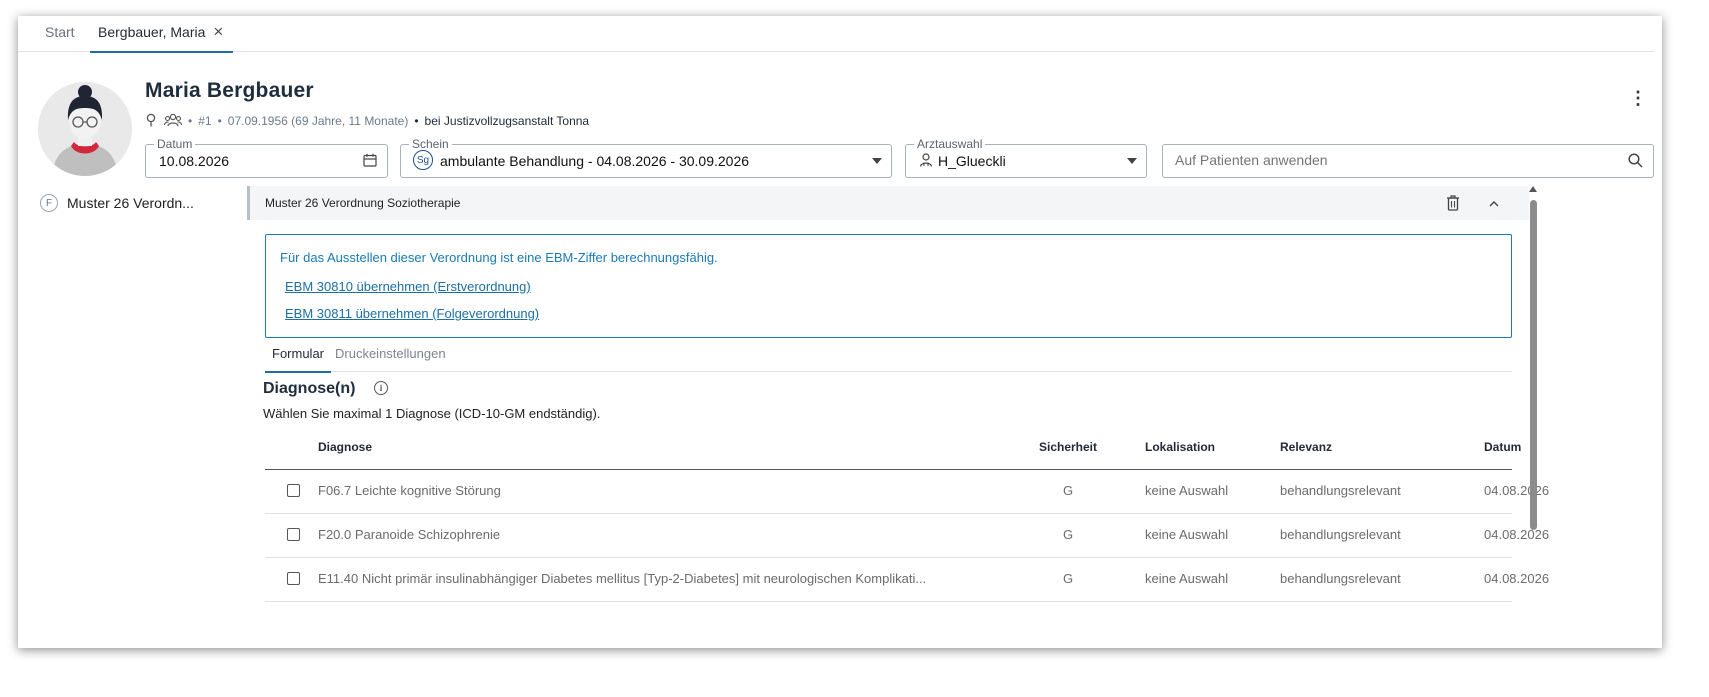 This screenshot has width=1709, height=697. What do you see at coordinates (1068, 447) in the screenshot?
I see `column-header-sicherheit: Sicherheit` at bounding box center [1068, 447].